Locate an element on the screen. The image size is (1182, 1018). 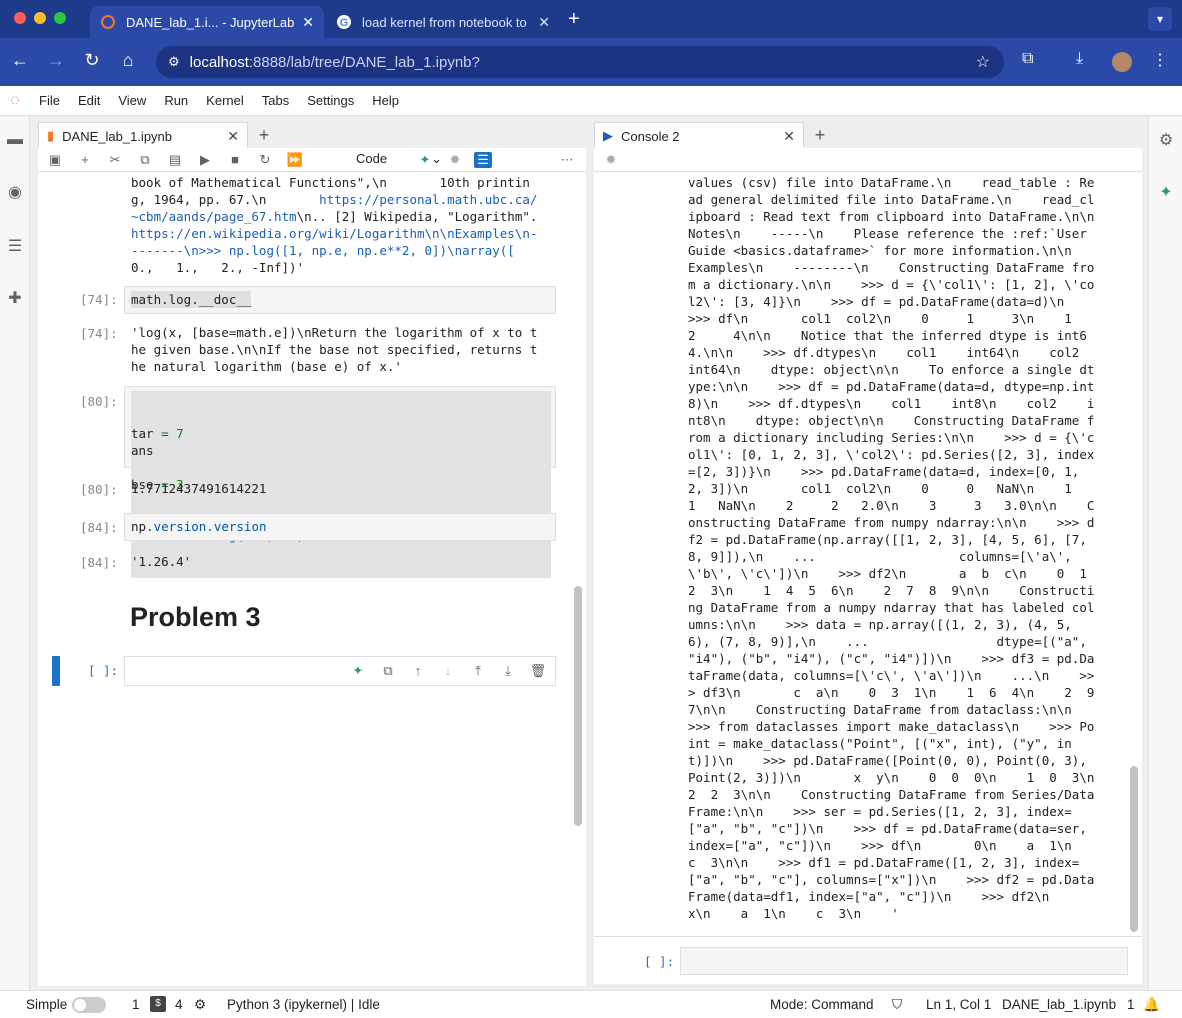
console-tab-title: Console 2 is located at coordinates (650, 136).